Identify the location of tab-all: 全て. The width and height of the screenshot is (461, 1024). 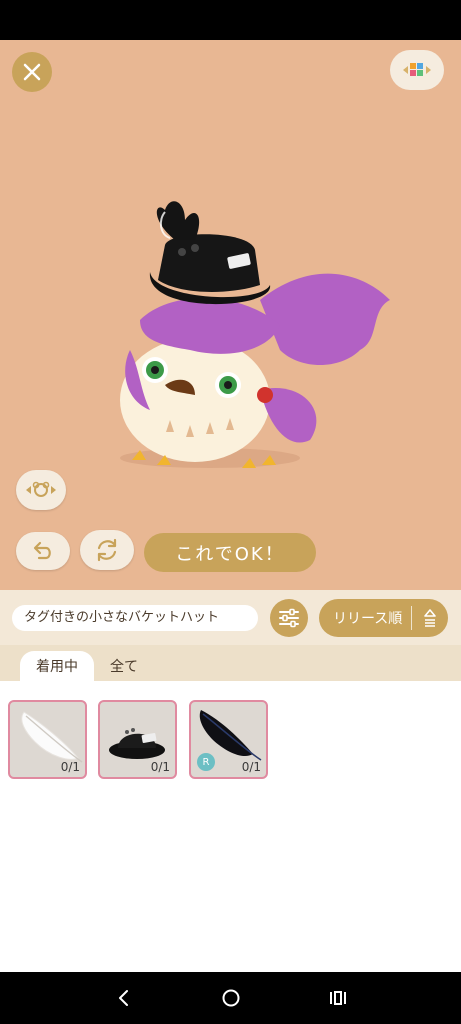
(124, 666).